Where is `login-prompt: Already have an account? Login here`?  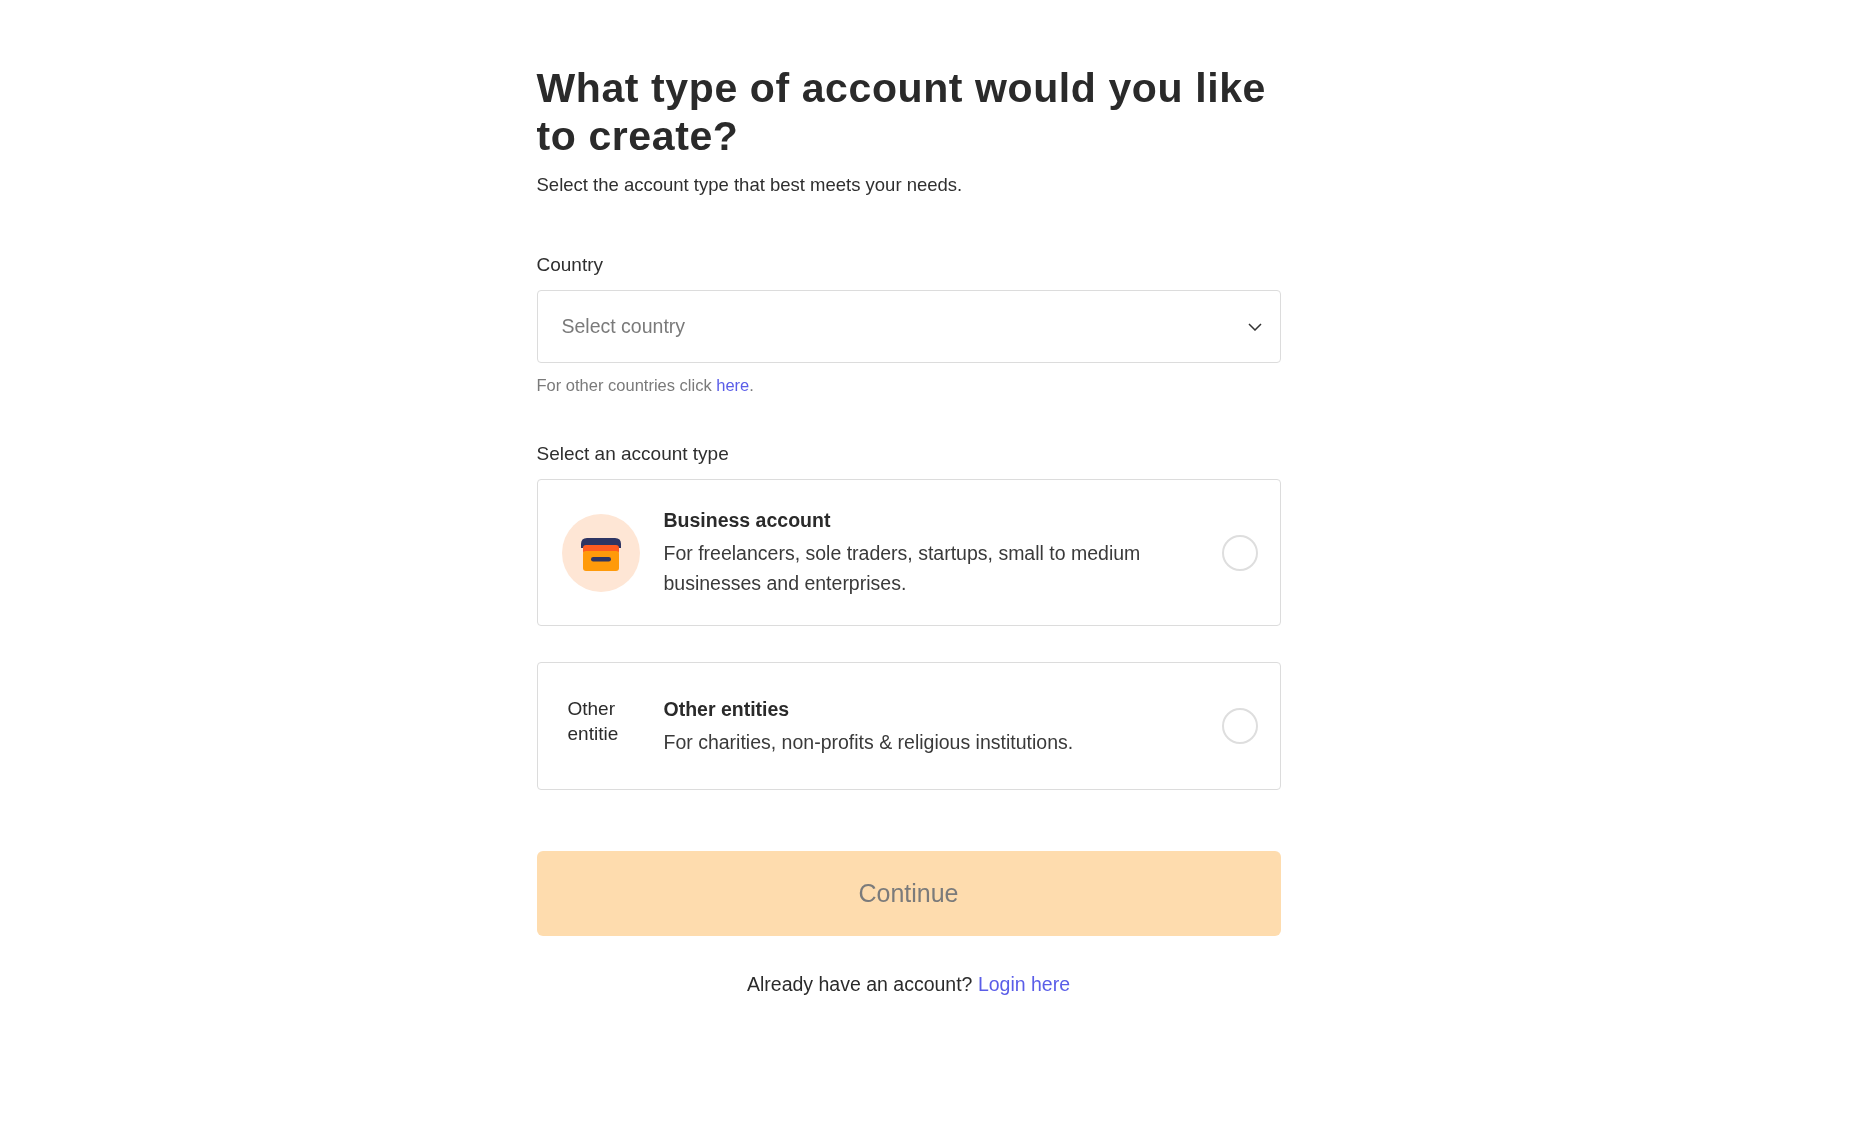
login-prompt: Already have an account? Login here is located at coordinates (908, 984).